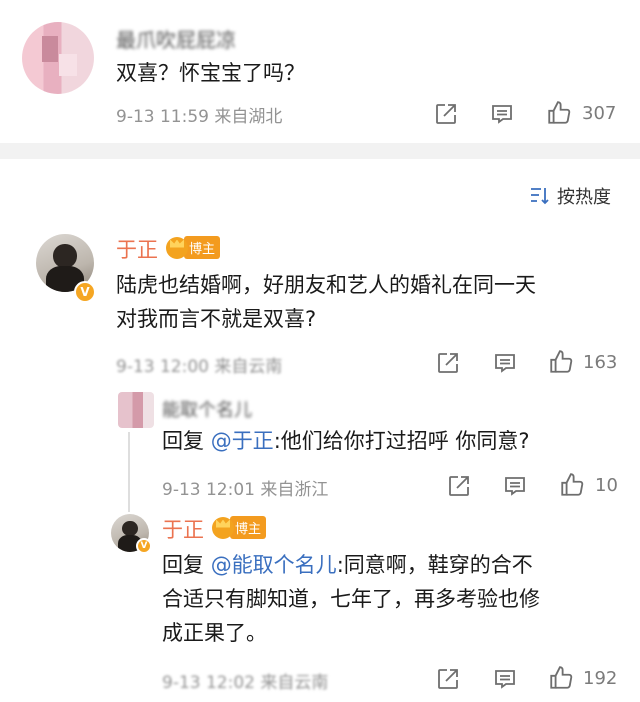 This screenshot has height=702, width=640. I want to click on reply-meta: 9-13 12:01 来自浙江, so click(245, 490).